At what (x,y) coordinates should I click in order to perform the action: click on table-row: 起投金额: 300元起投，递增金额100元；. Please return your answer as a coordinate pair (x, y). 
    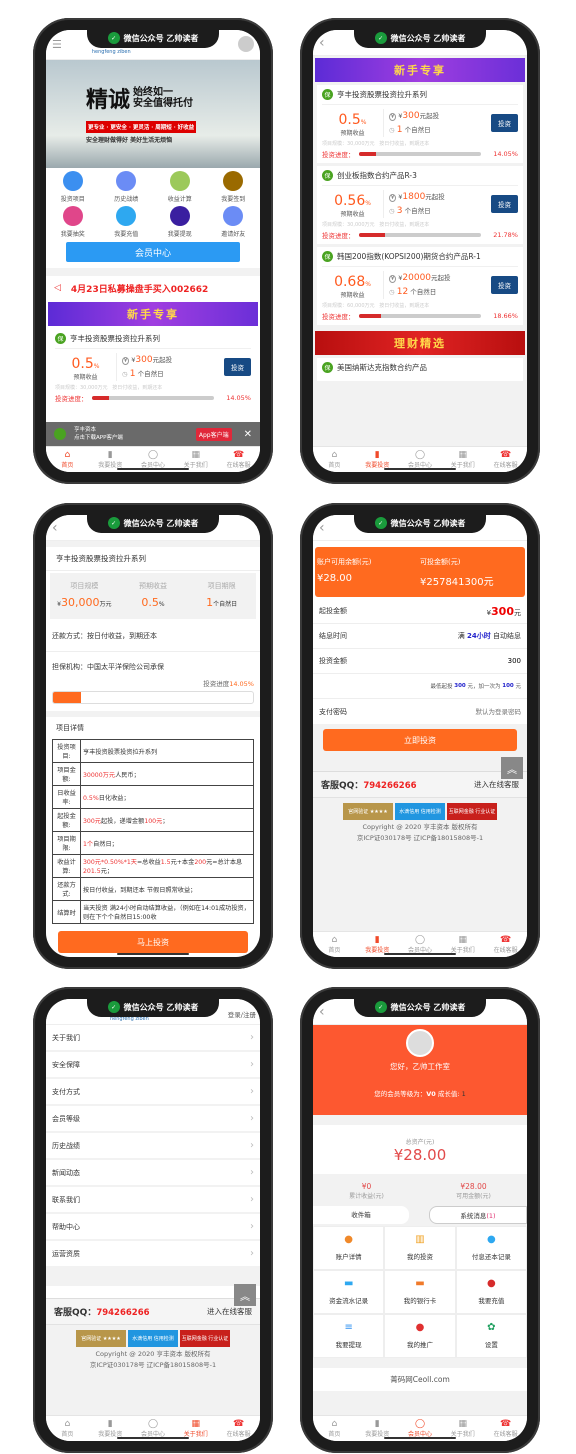
    Looking at the image, I should click on (153, 820).